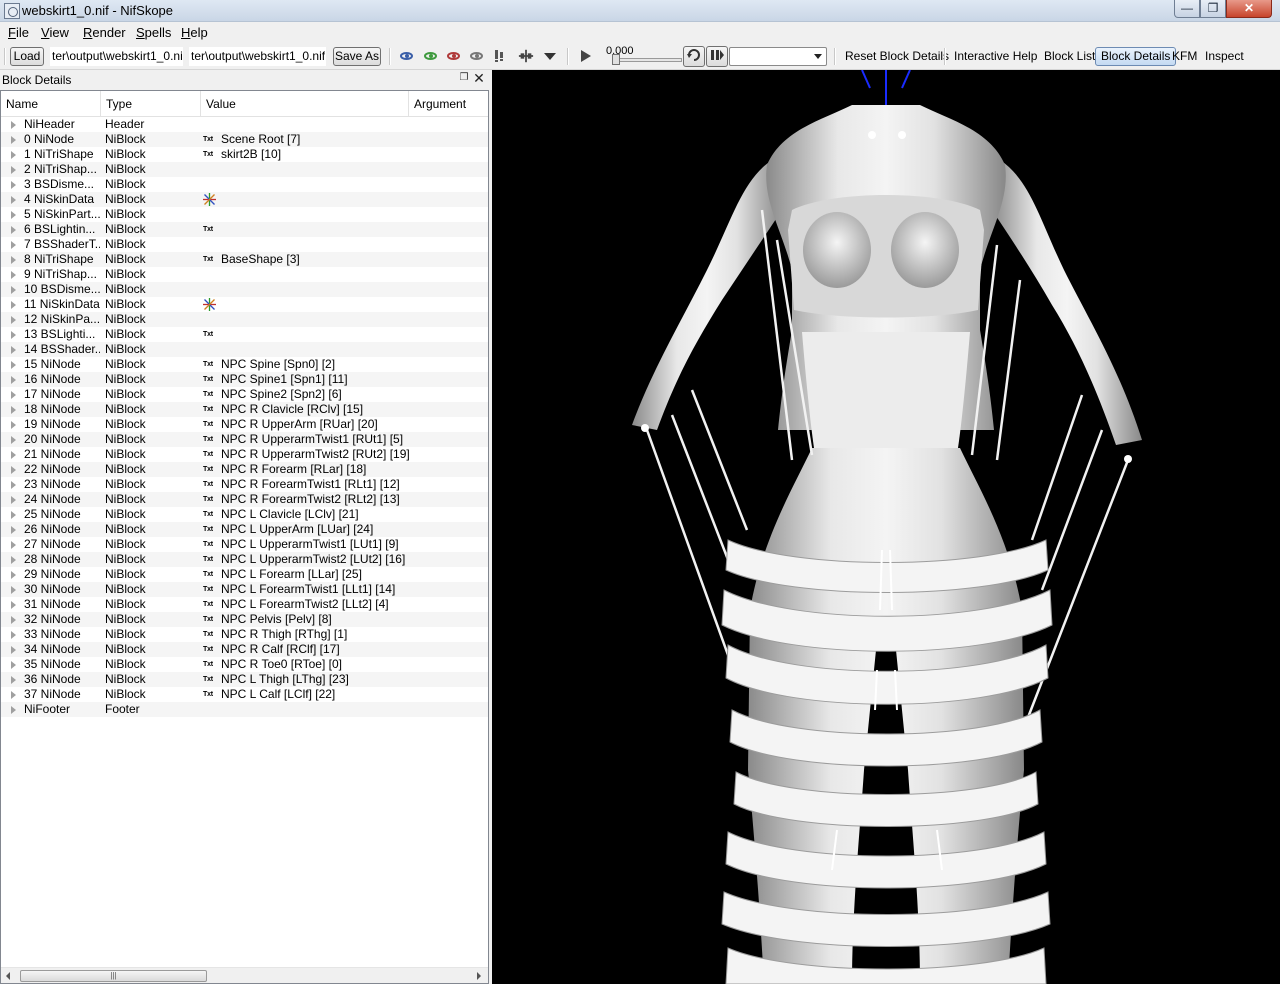  What do you see at coordinates (244, 154) in the screenshot?
I see `tree-row: 1 NiTriShape NiBlock Txt skirt2B [10]` at bounding box center [244, 154].